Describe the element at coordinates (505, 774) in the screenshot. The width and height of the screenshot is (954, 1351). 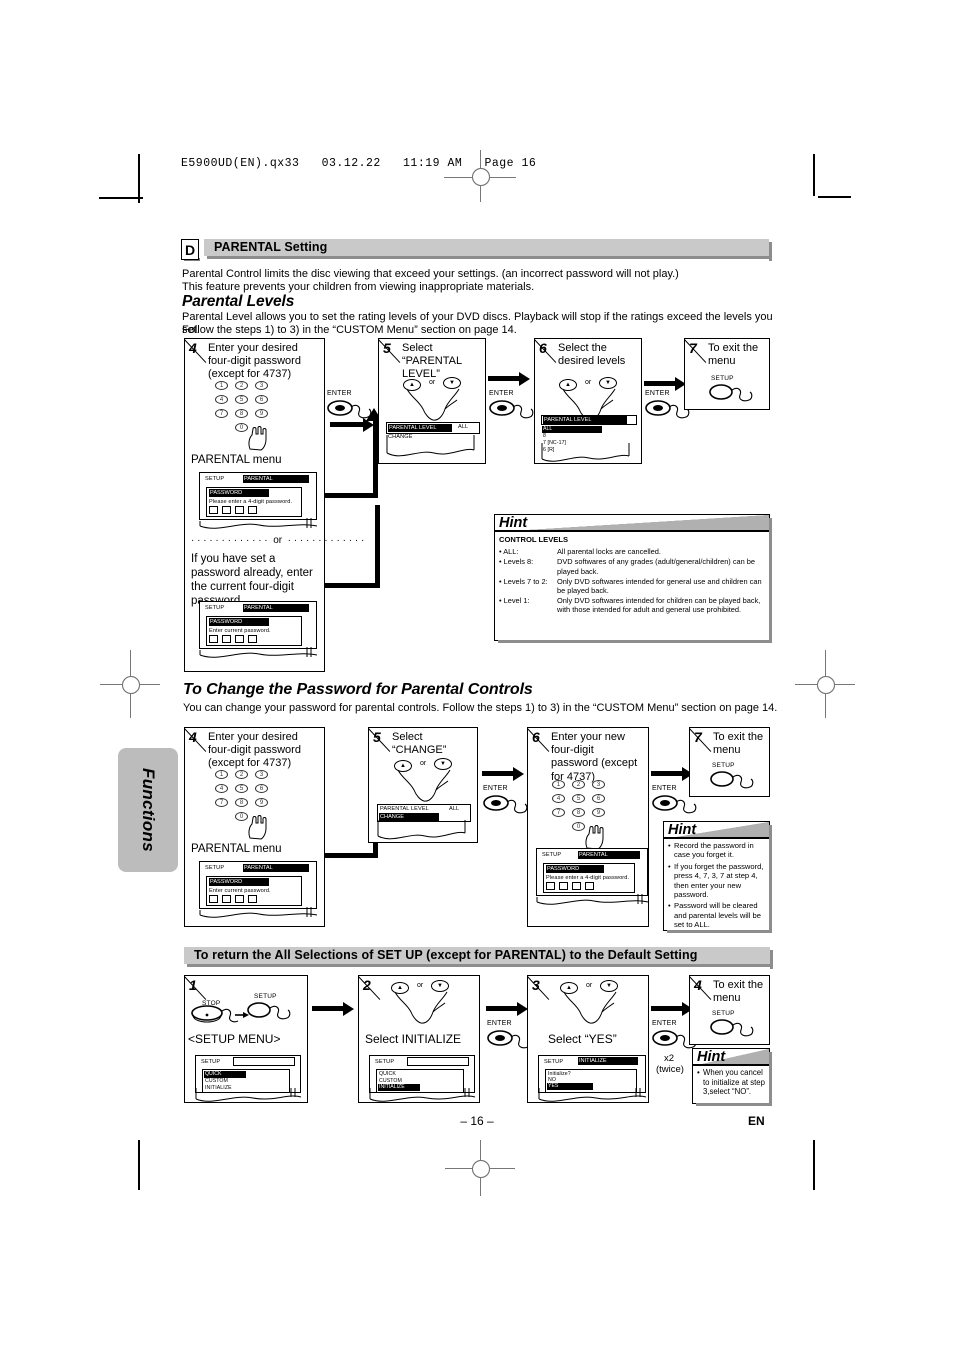
I see `flow-arrow-change-s5-to-s6` at that location.